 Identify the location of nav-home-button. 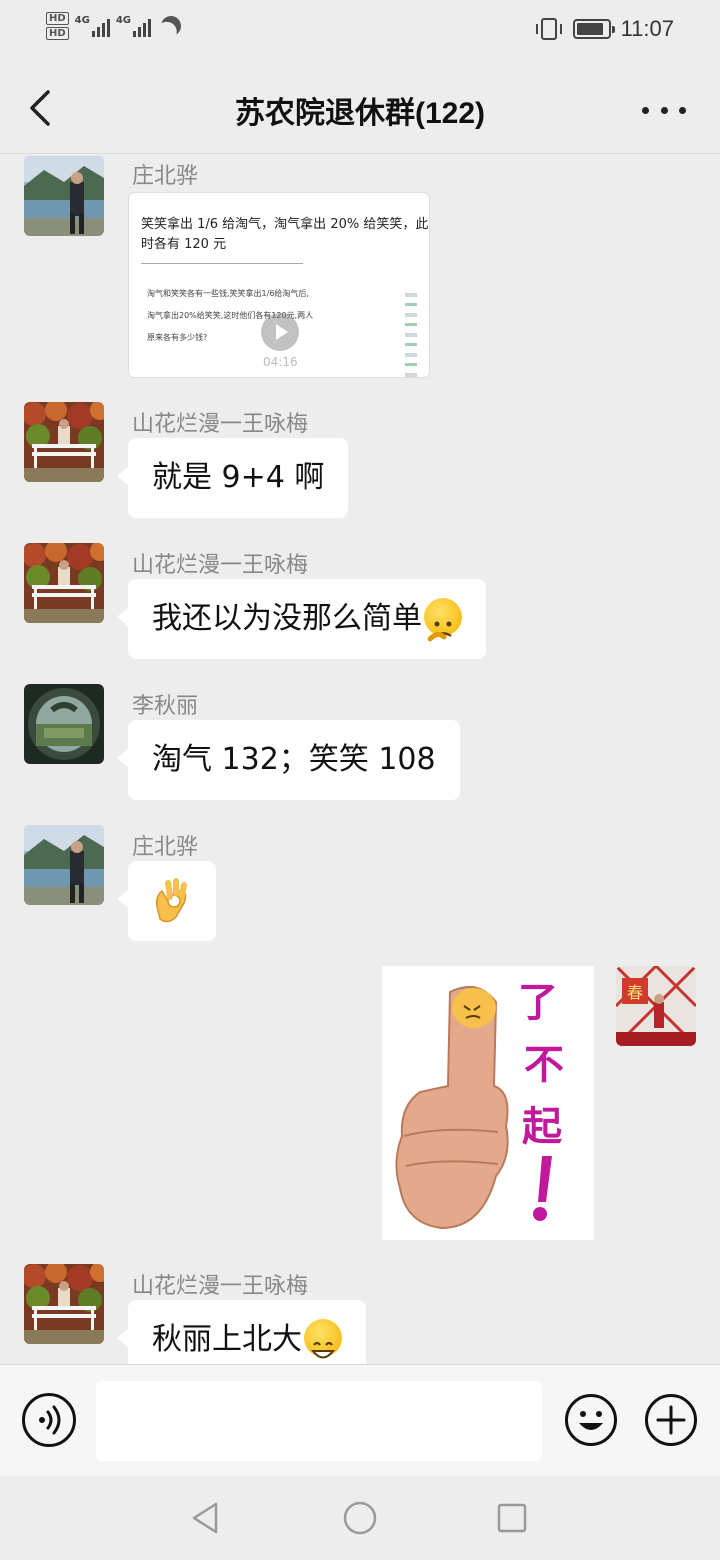
(360, 1518).